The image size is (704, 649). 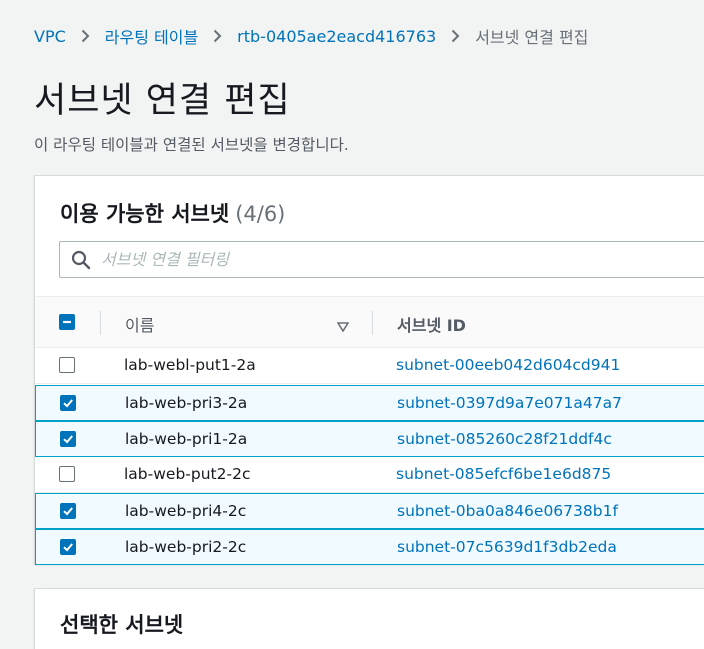 What do you see at coordinates (151, 36) in the screenshot?
I see `breadcrumb-route-tables: 라우팅 테이블` at bounding box center [151, 36].